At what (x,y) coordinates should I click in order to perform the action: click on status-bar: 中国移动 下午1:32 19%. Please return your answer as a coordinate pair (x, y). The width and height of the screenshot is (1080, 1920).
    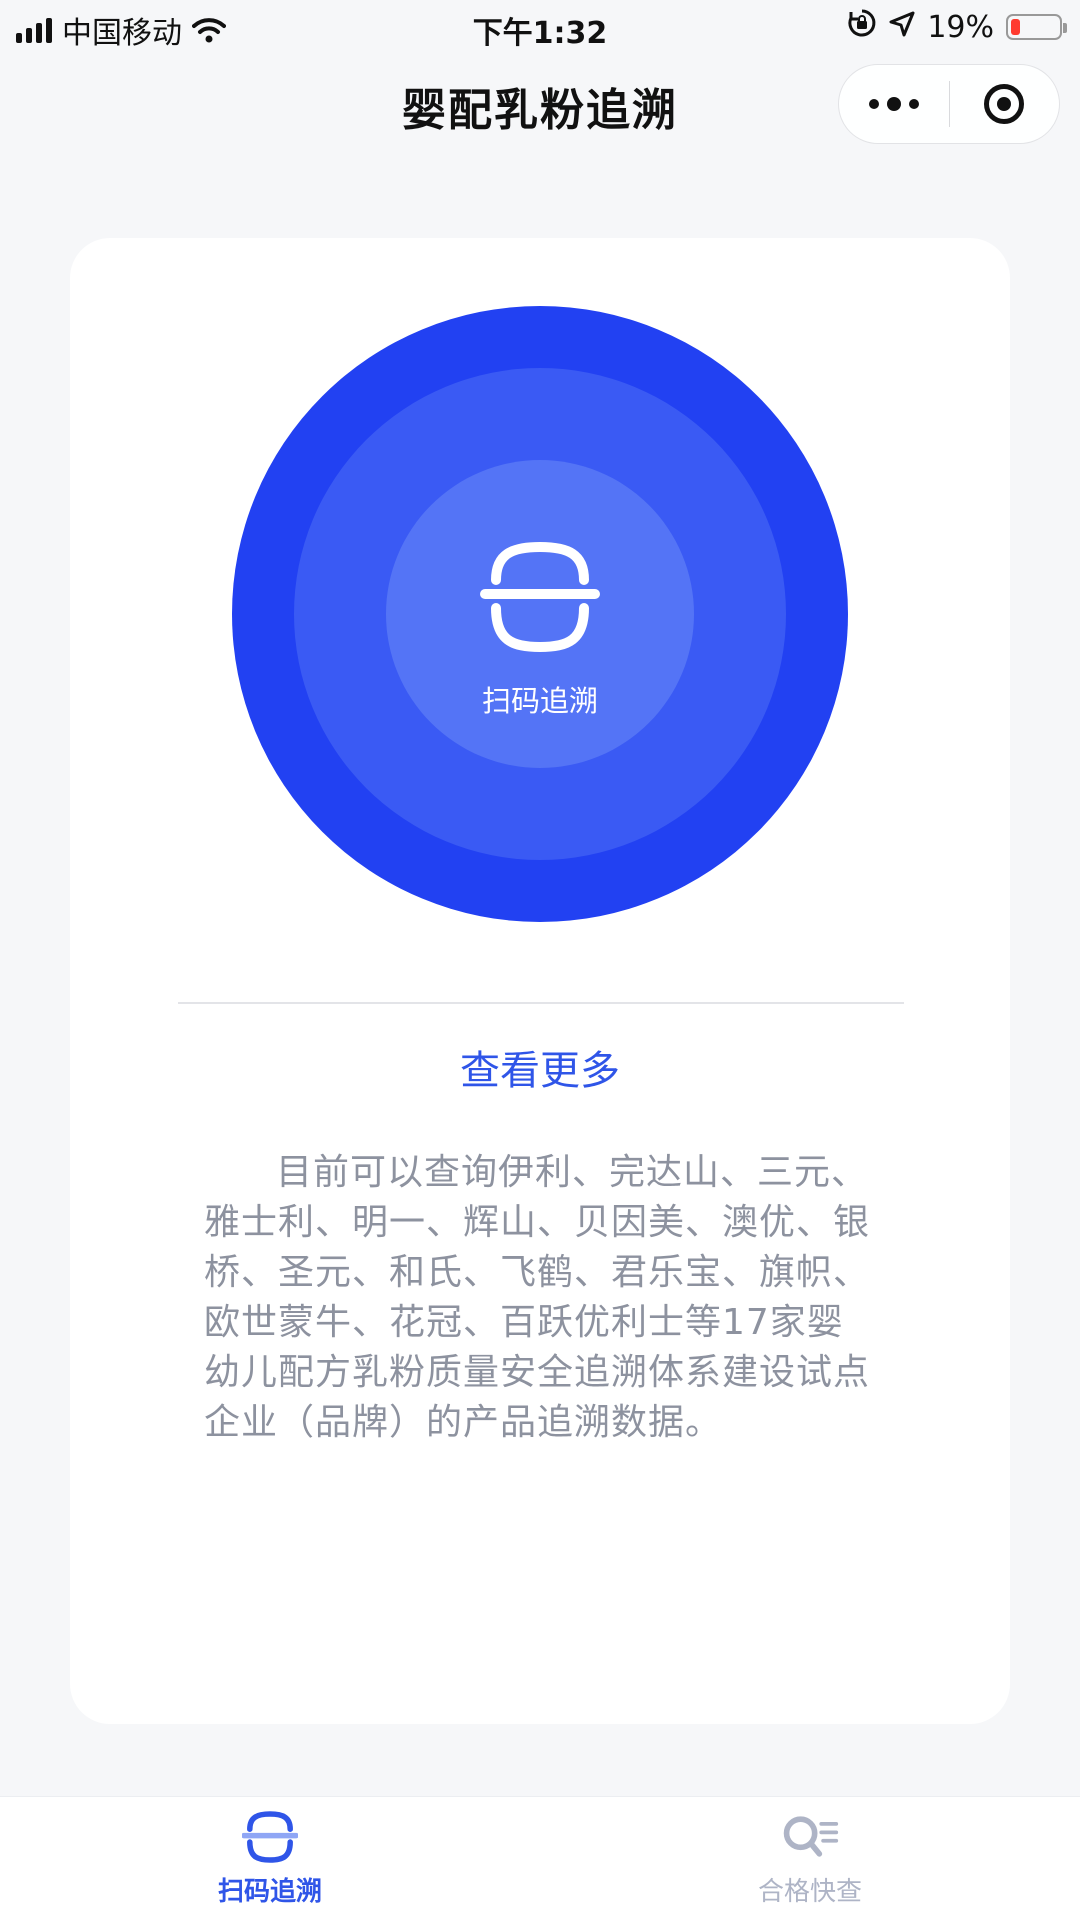
    Looking at the image, I should click on (540, 28).